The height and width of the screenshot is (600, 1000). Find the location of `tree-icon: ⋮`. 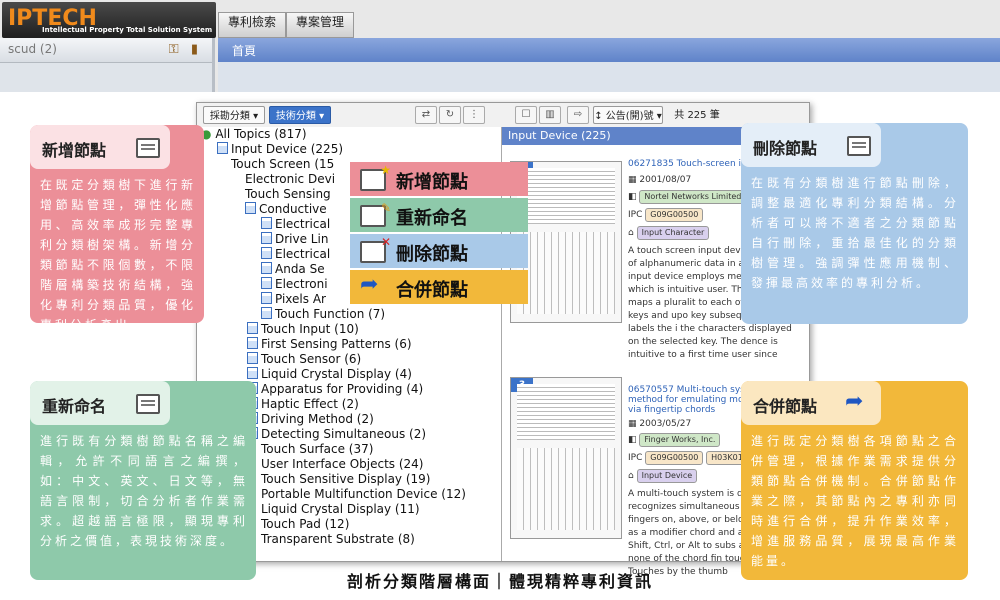

tree-icon: ⋮ is located at coordinates (474, 115).